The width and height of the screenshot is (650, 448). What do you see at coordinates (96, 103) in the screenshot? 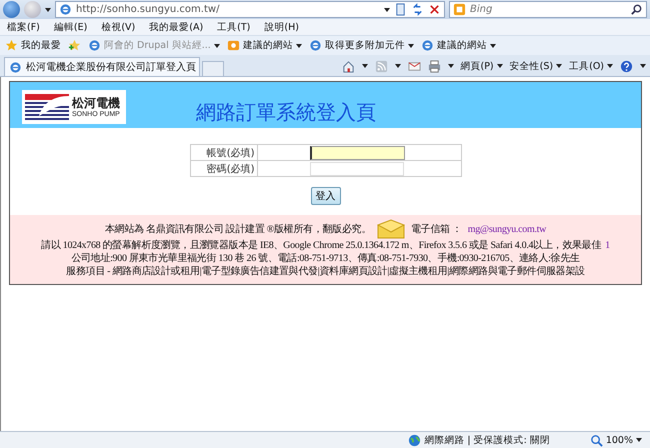
I see `logo-text: 松河電機` at bounding box center [96, 103].